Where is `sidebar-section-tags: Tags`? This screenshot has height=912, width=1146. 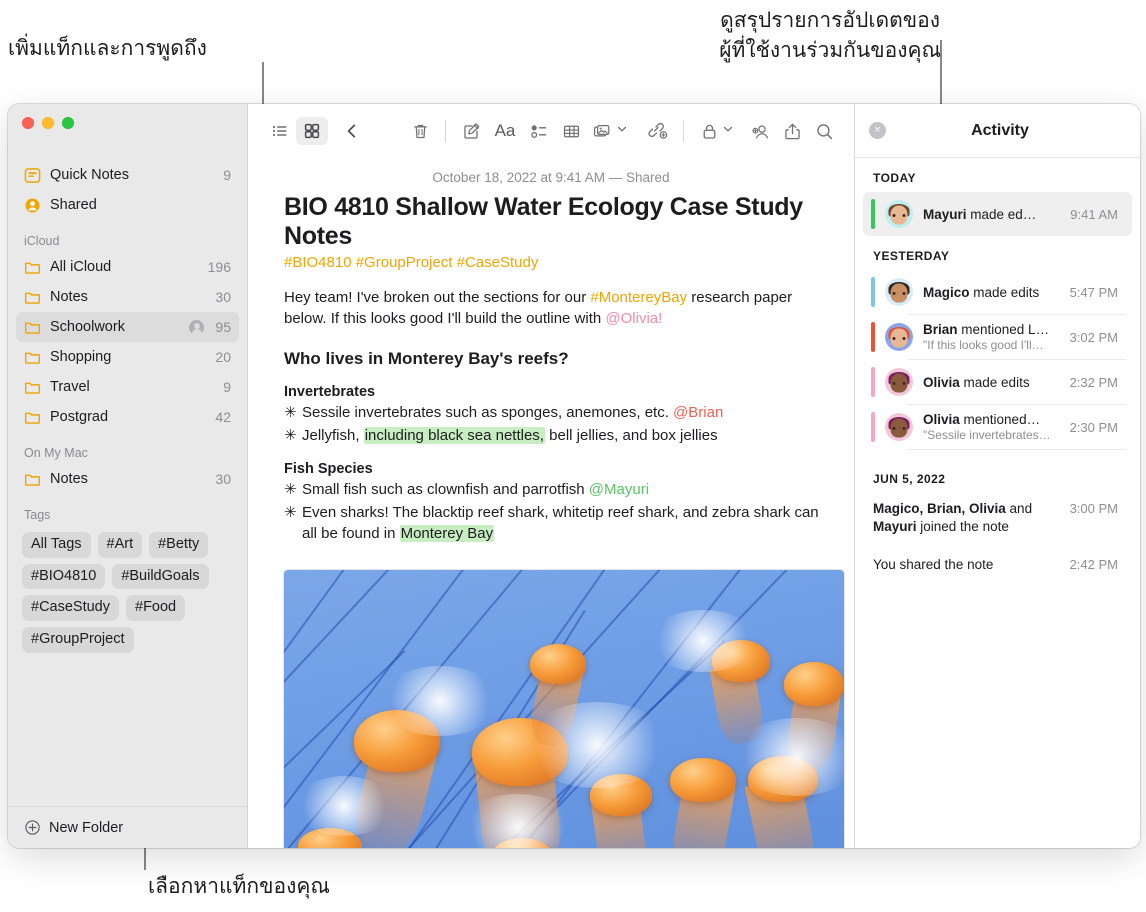
sidebar-section-tags: Tags is located at coordinates (37, 515).